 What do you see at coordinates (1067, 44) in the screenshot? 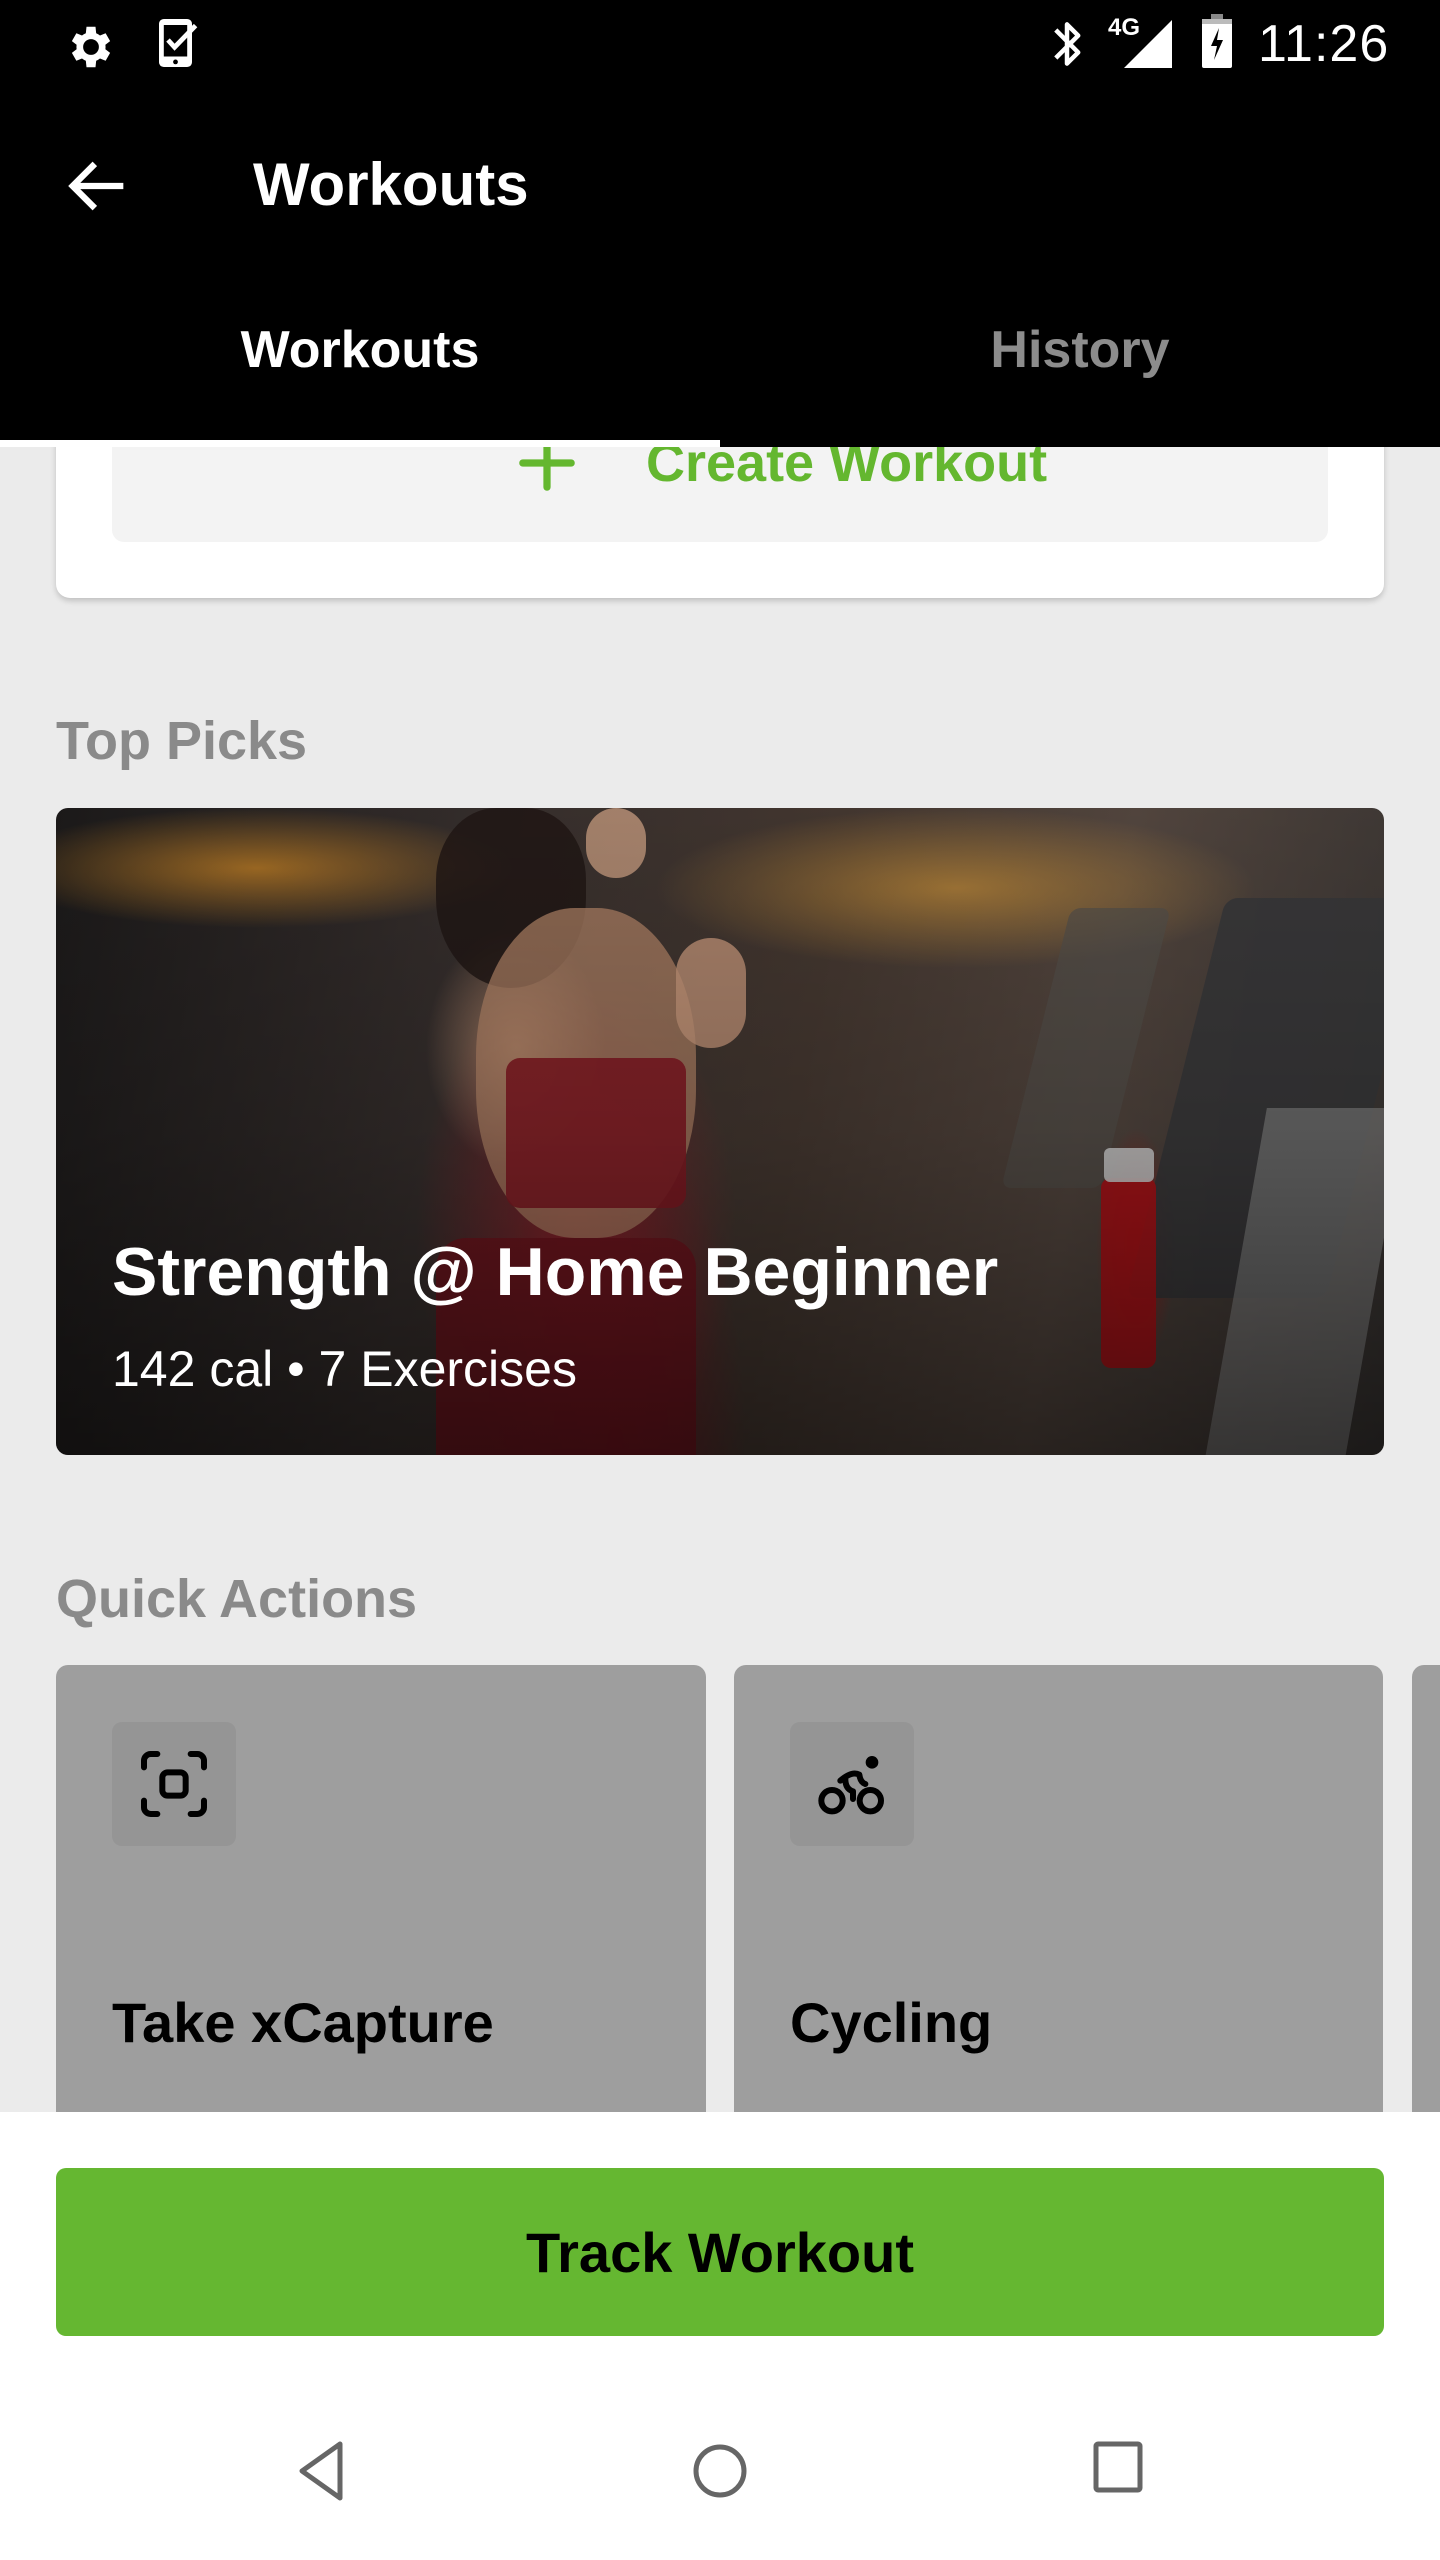
I see `bluetooth-icon` at bounding box center [1067, 44].